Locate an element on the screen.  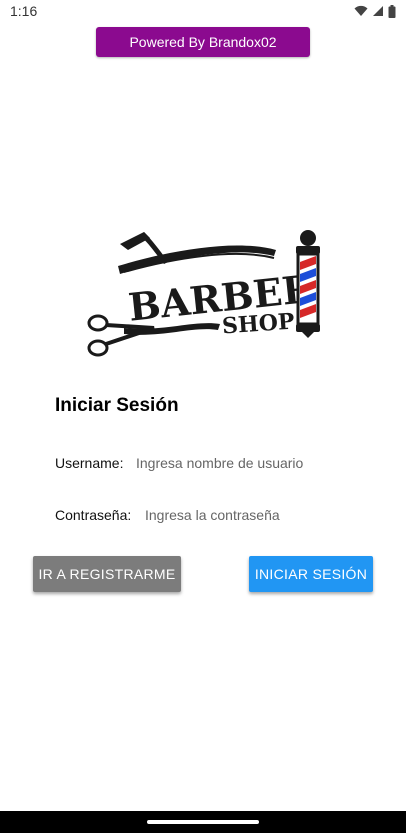
battery-icon is located at coordinates (392, 11).